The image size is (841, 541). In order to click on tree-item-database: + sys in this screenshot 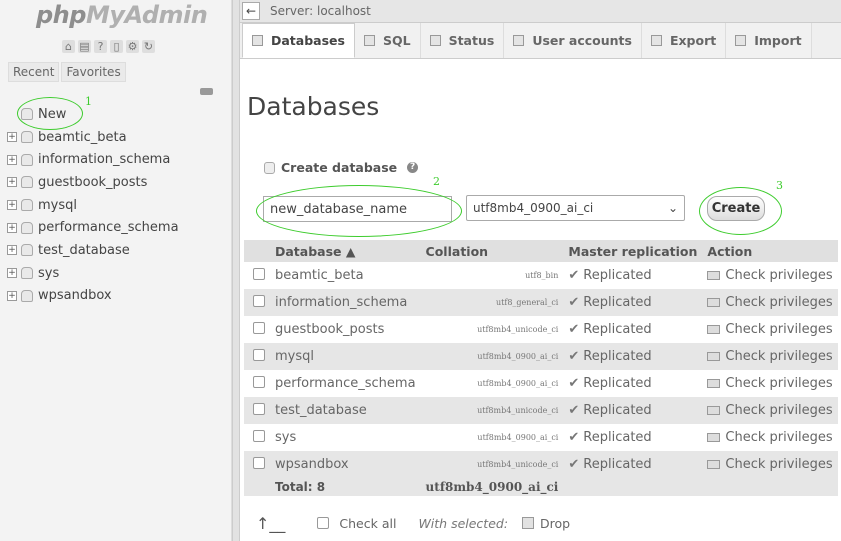, I will do `click(115, 273)`.